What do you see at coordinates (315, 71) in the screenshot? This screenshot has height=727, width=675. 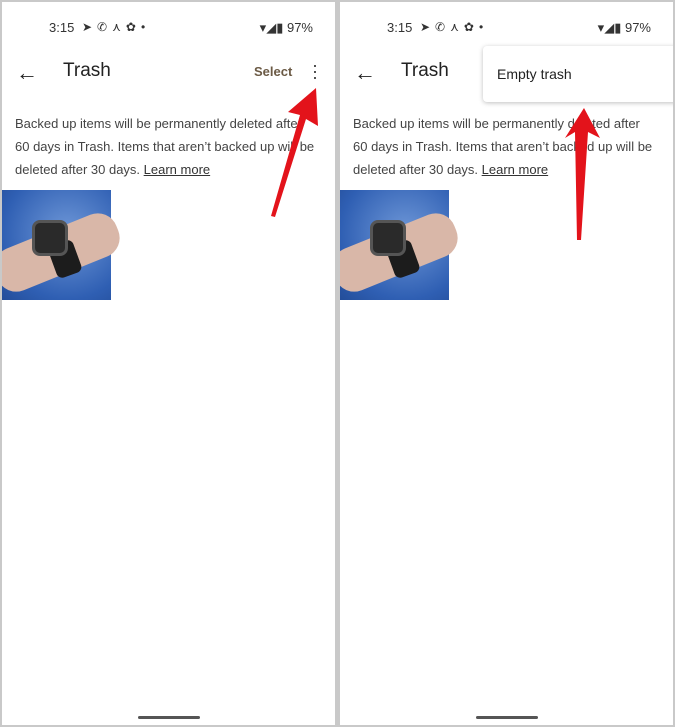 I see `more-options-icon: · · ·` at bounding box center [315, 71].